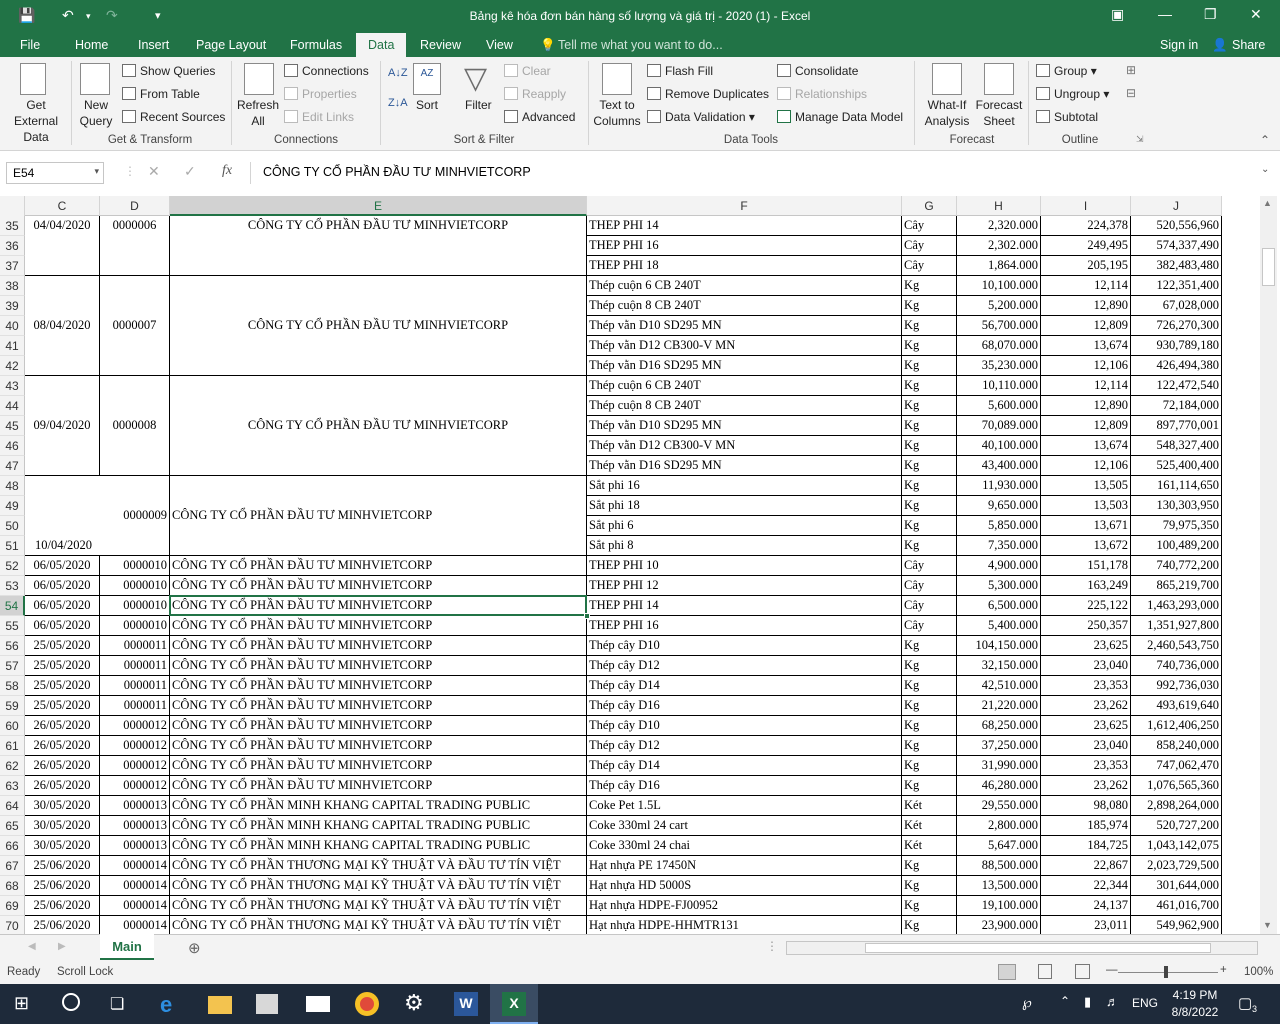  Describe the element at coordinates (381, 45) in the screenshot. I see `tab-data: Data` at that location.